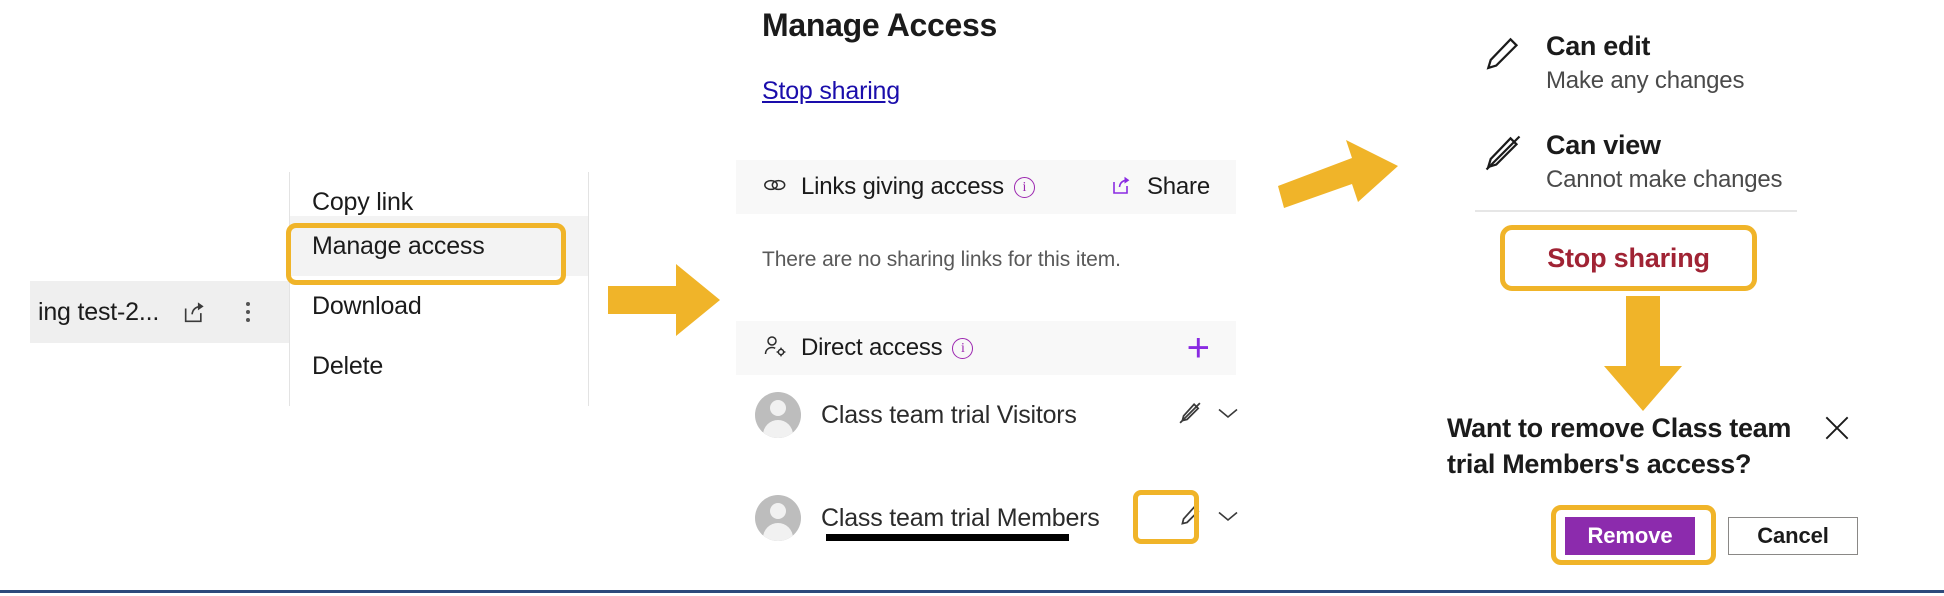  Describe the element at coordinates (1198, 348) in the screenshot. I see `plus-icon: +` at that location.